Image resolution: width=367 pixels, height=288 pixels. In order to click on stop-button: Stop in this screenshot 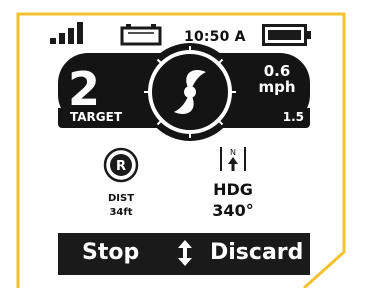, I will do `click(110, 252)`.